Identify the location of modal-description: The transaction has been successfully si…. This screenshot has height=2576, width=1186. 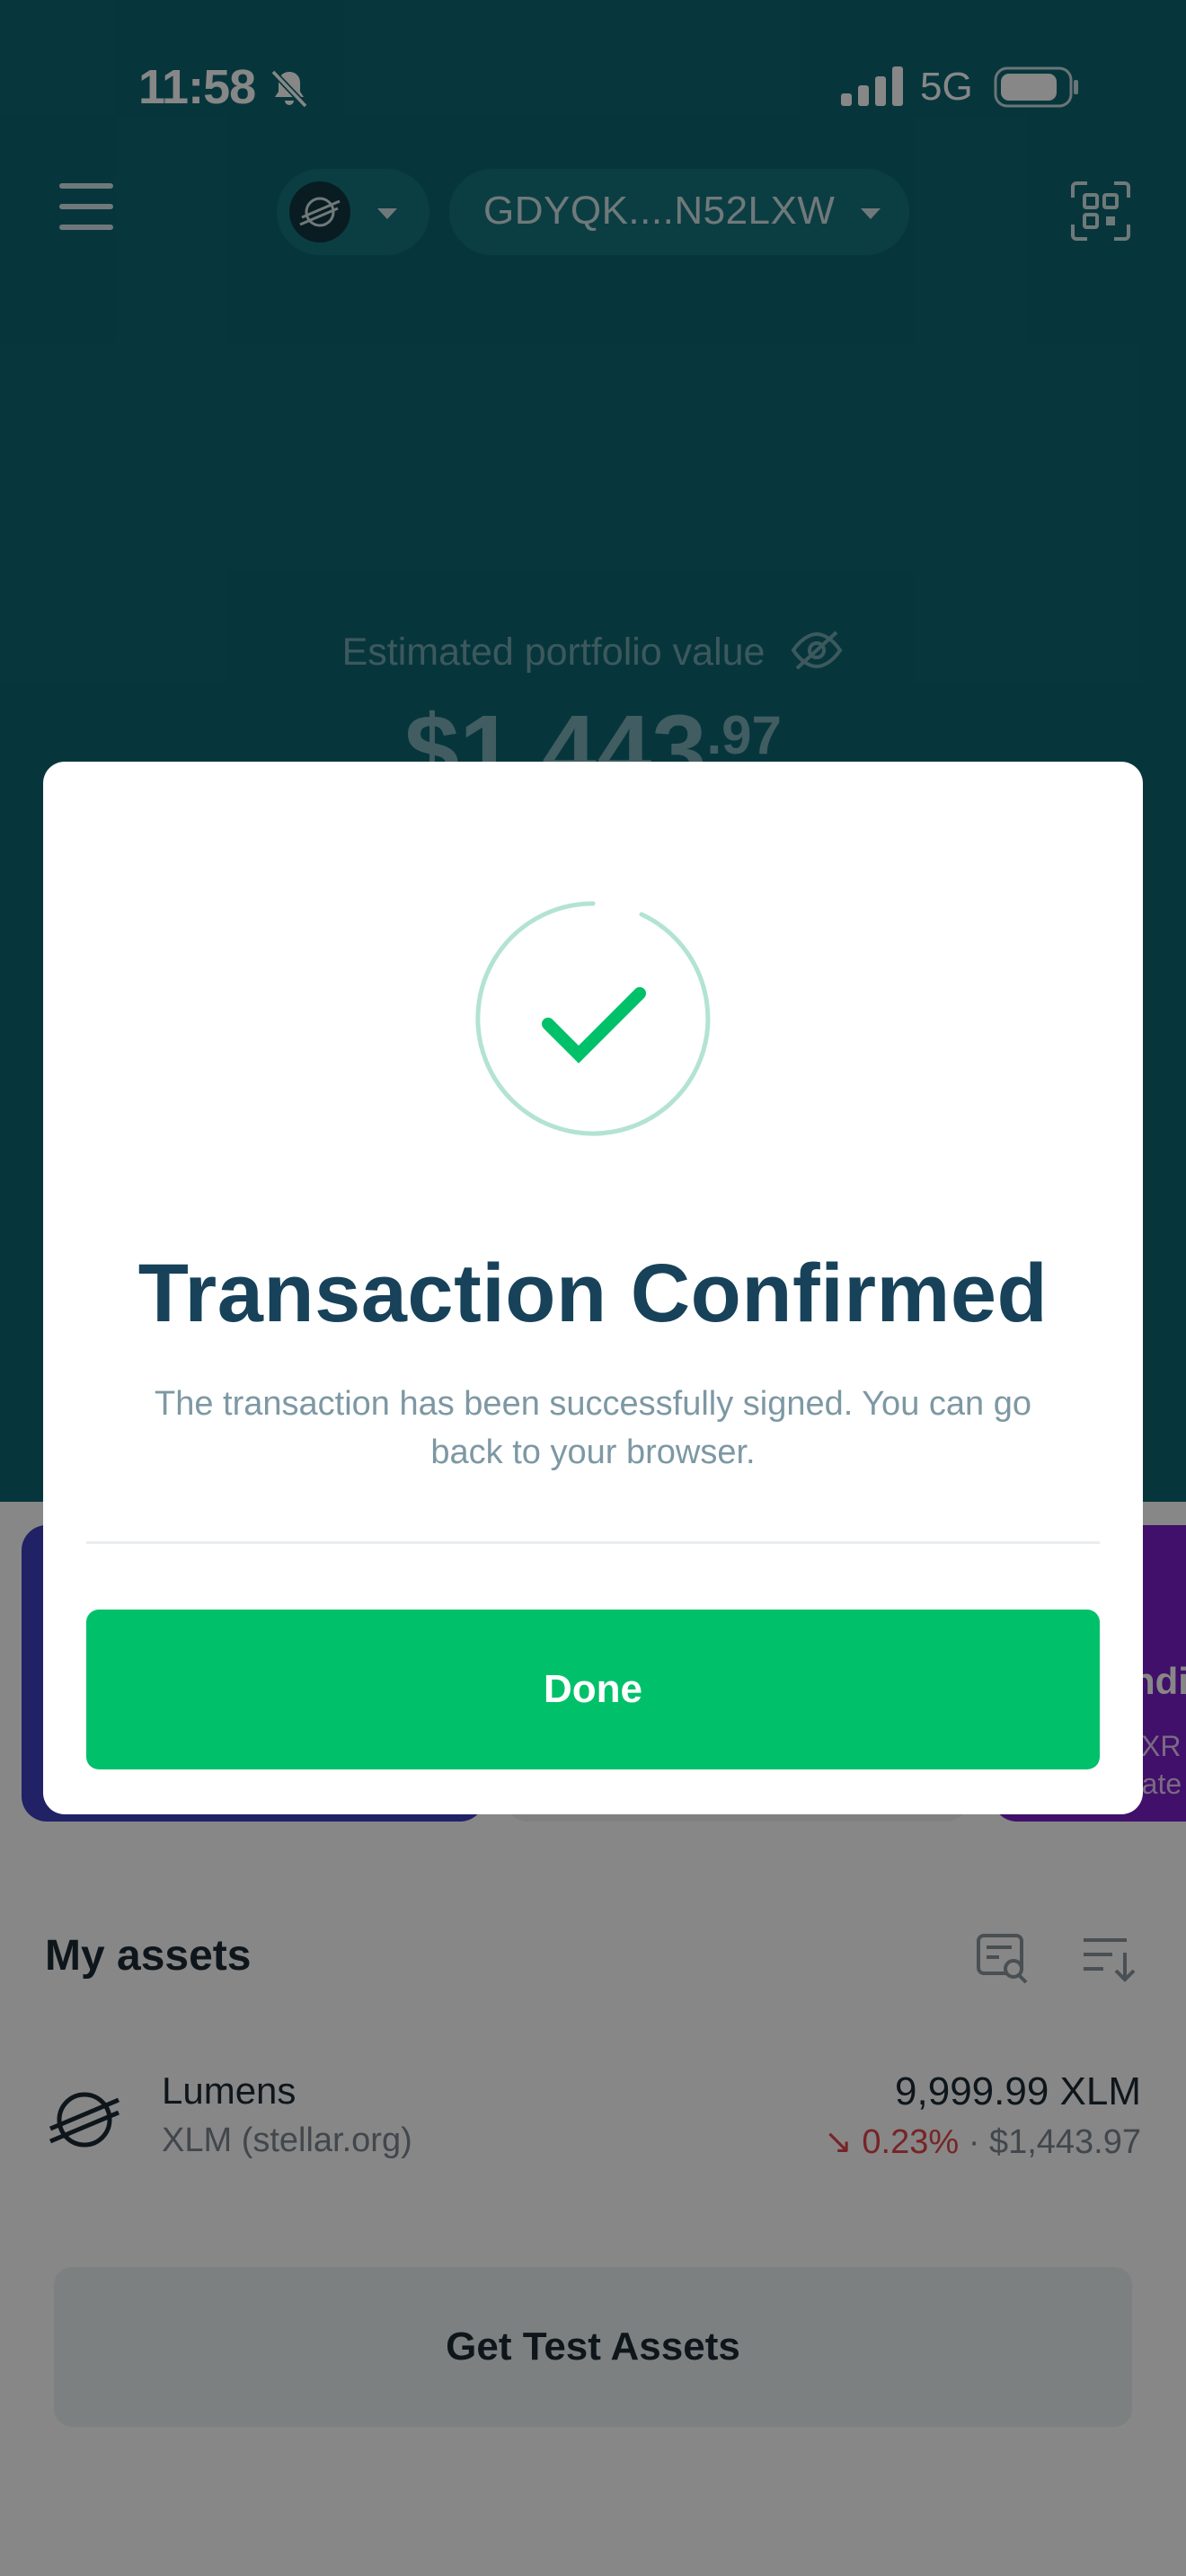
(593, 1428).